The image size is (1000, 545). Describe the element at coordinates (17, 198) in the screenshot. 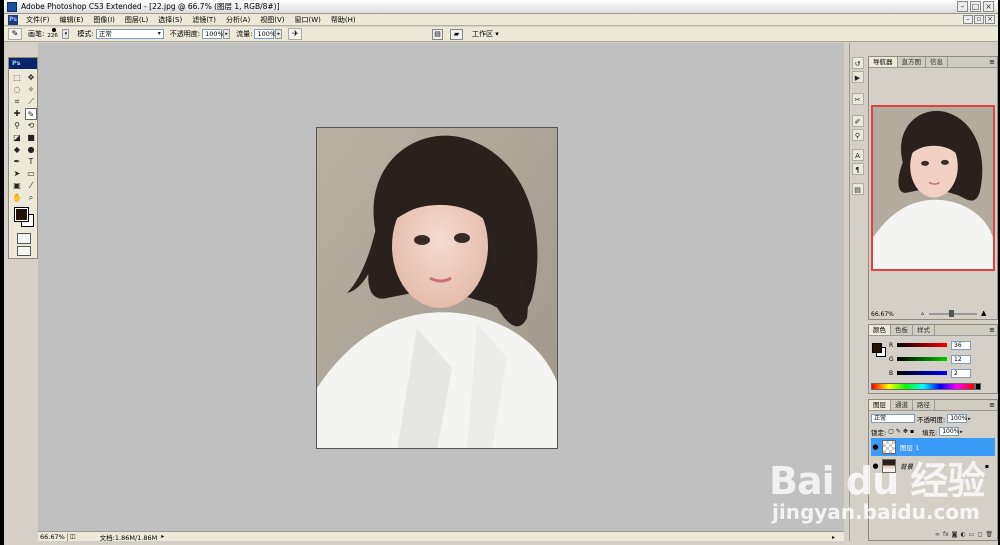

I see `hand-tool-icon: ✋` at that location.